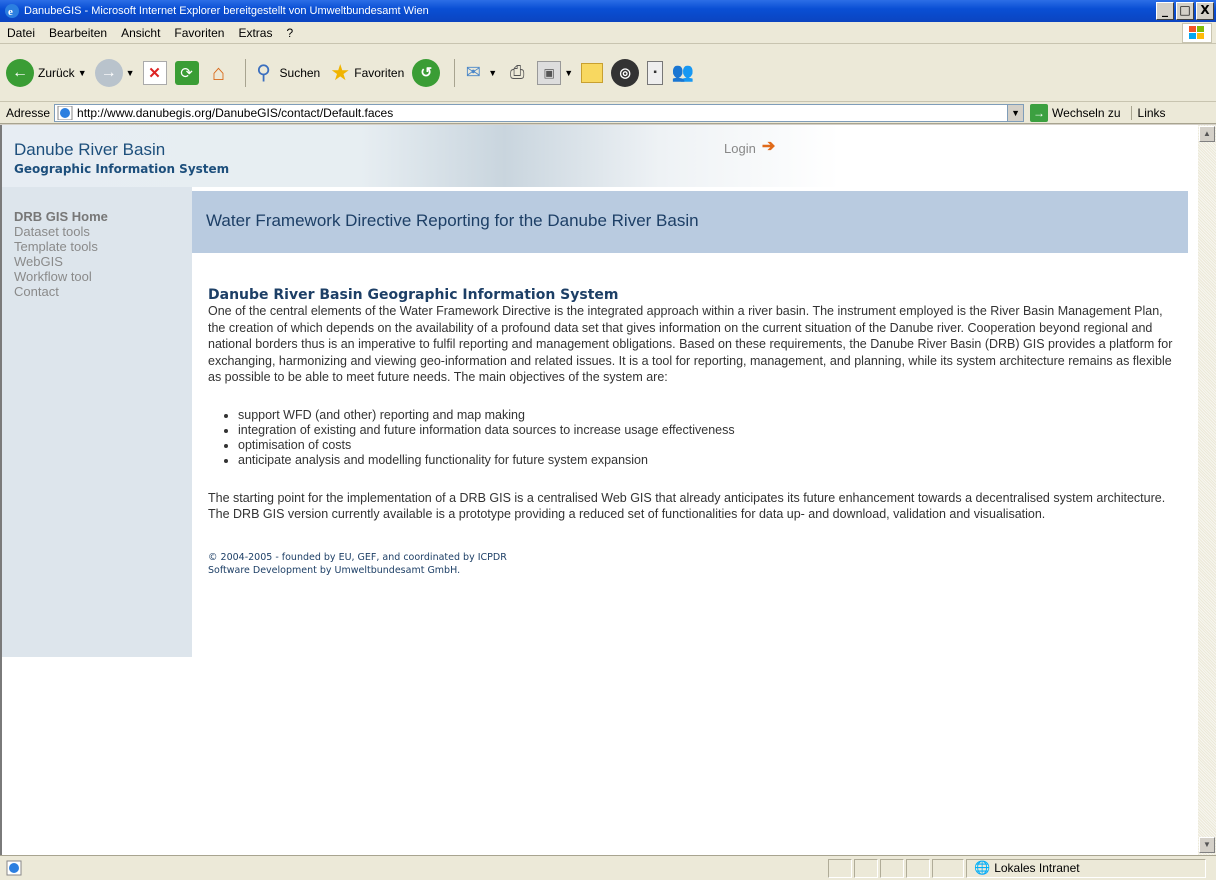 The height and width of the screenshot is (880, 1216). I want to click on favorites-star-icon: ★, so click(340, 72).